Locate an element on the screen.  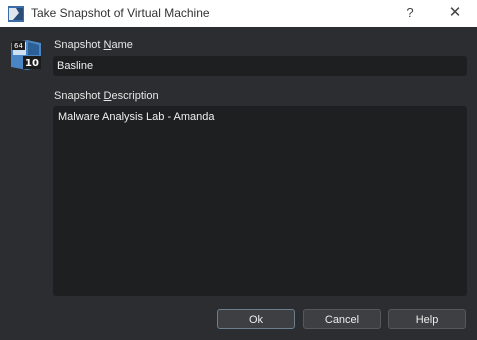
snapshot-description-label-pre: Snapshot is located at coordinates (79, 96).